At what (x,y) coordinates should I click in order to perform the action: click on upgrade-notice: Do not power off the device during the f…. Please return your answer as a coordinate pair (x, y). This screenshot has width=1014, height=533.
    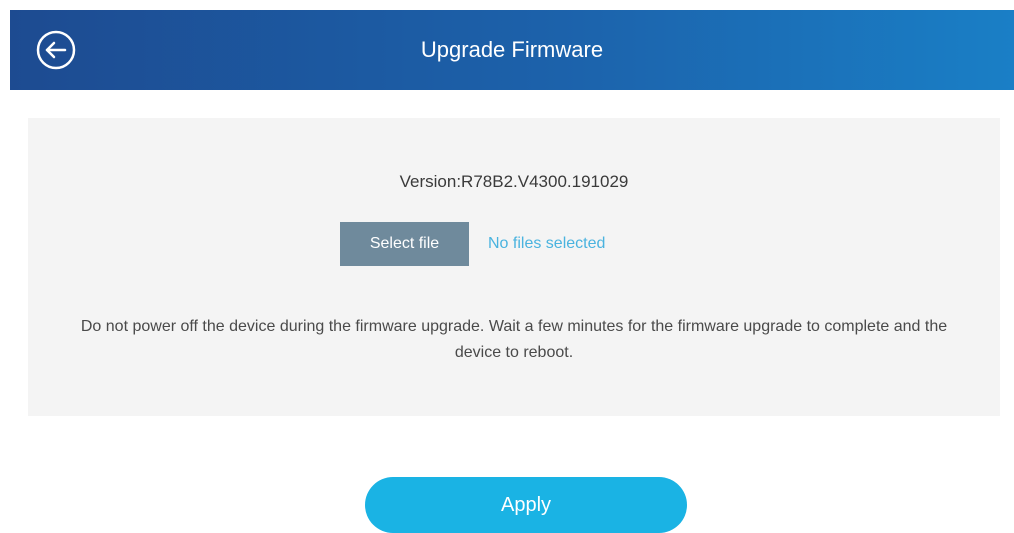
    Looking at the image, I should click on (514, 339).